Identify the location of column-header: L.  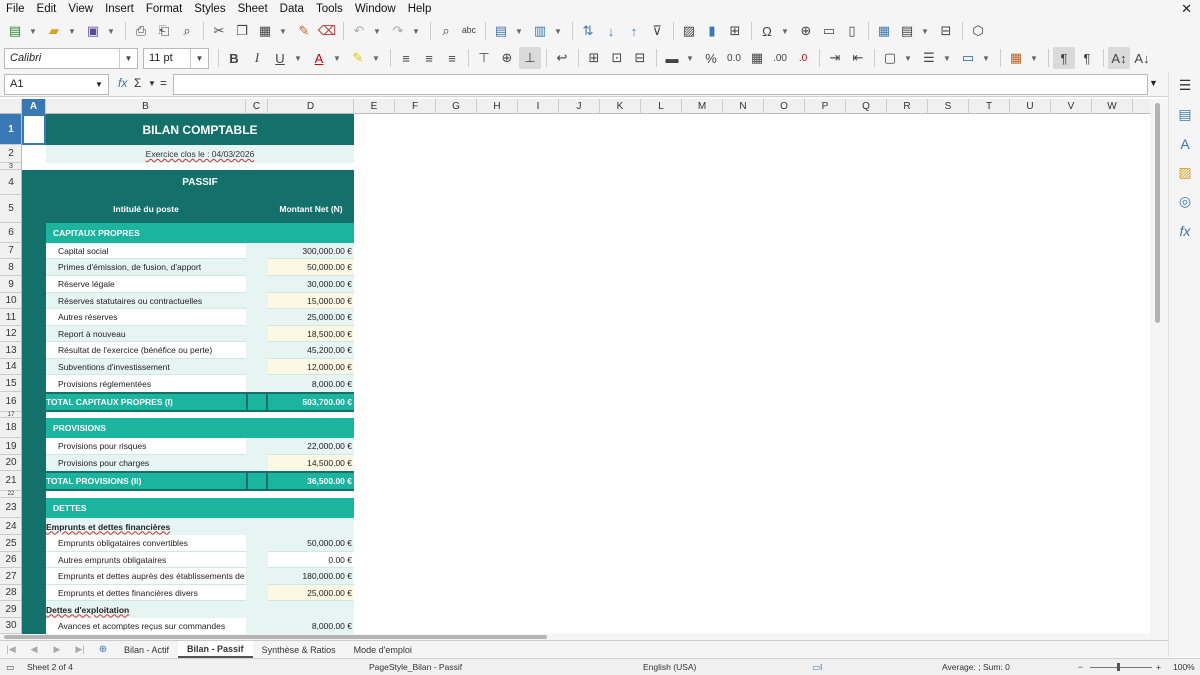
(661, 106).